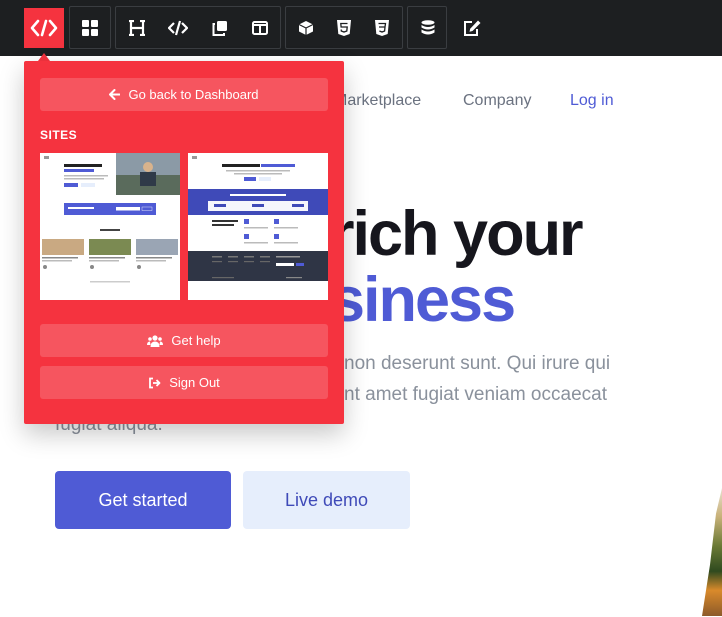 The width and height of the screenshot is (722, 617). Describe the element at coordinates (382, 27) in the screenshot. I see `css3-icon` at that location.